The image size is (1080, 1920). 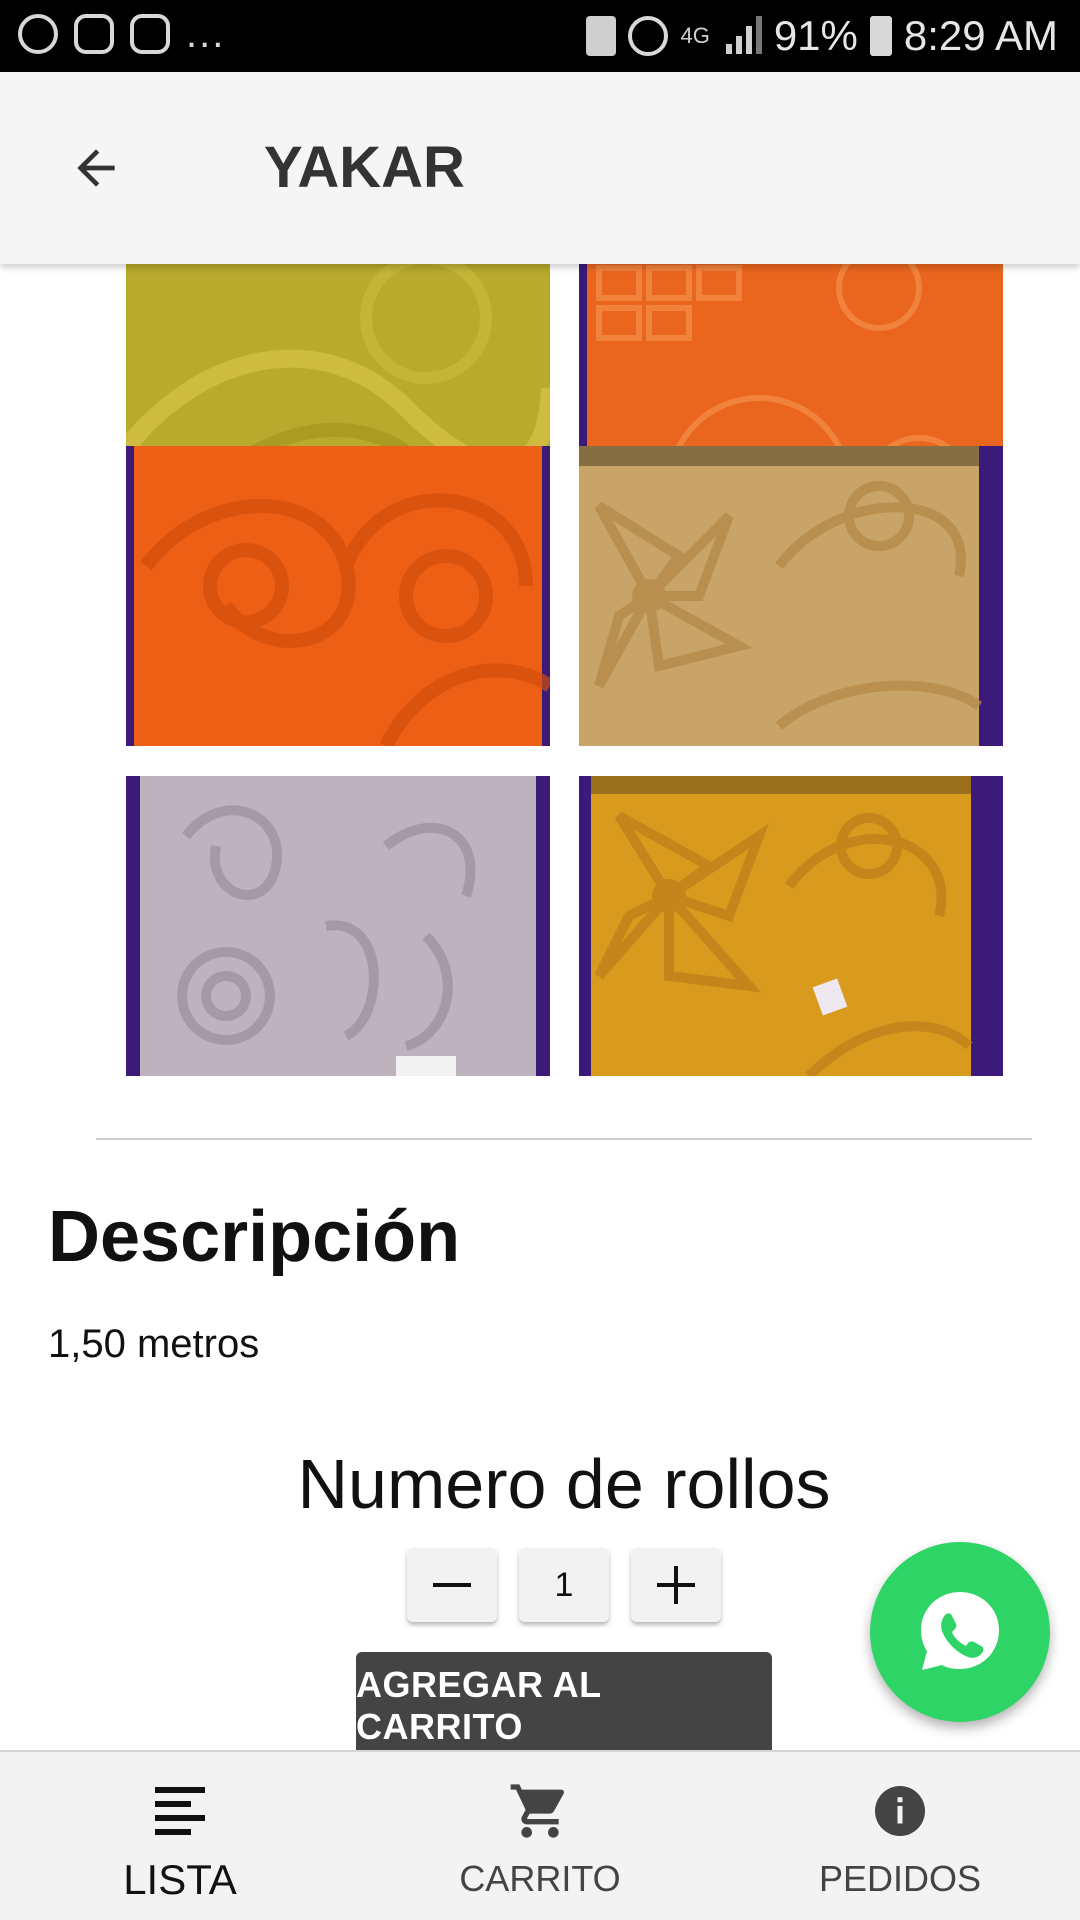 What do you see at coordinates (564, 1484) in the screenshot?
I see `quantity-label: Numero de rollos` at bounding box center [564, 1484].